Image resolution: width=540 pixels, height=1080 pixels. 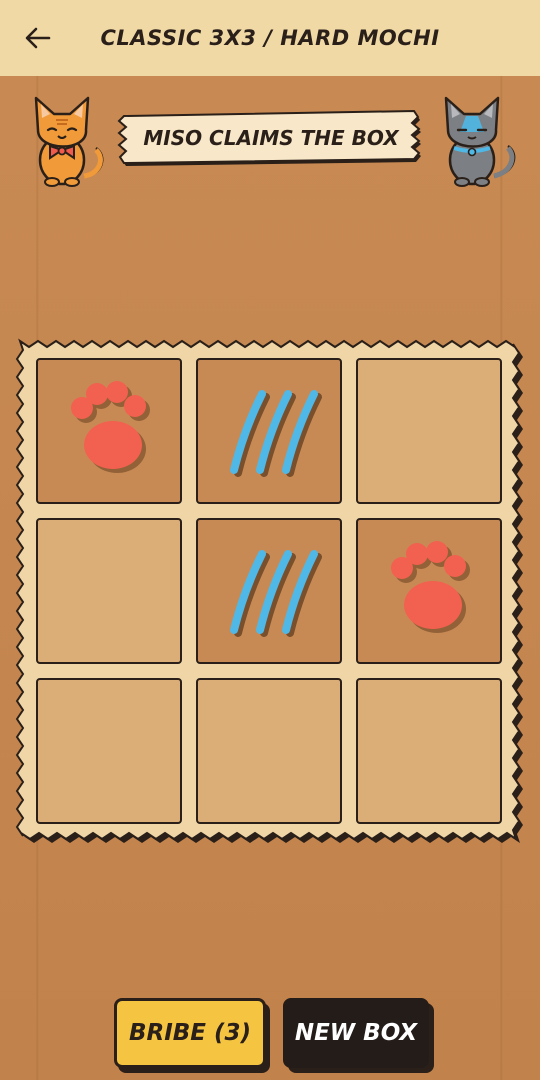 I want to click on orange-cat-icon, so click(x=69, y=141).